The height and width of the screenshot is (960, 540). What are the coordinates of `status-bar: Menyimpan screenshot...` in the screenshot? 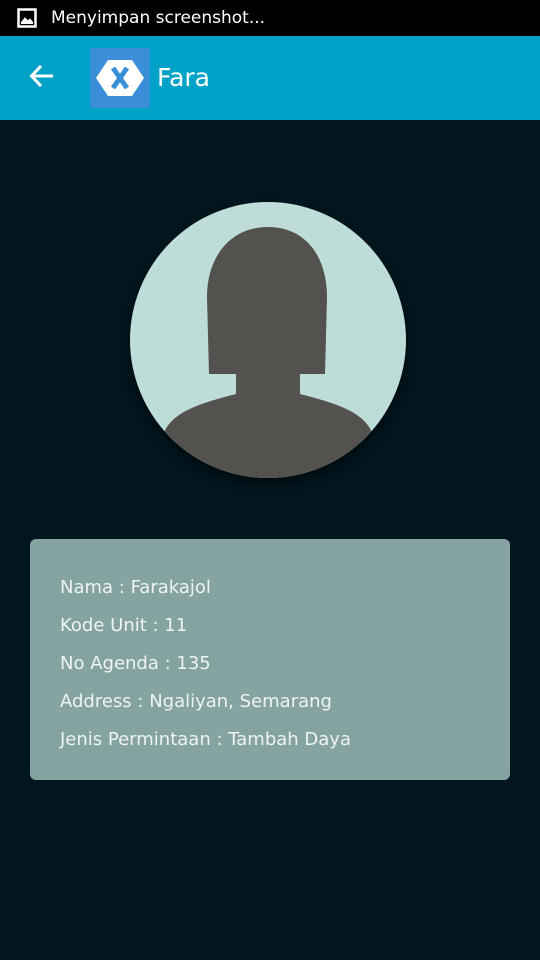 It's located at (270, 18).